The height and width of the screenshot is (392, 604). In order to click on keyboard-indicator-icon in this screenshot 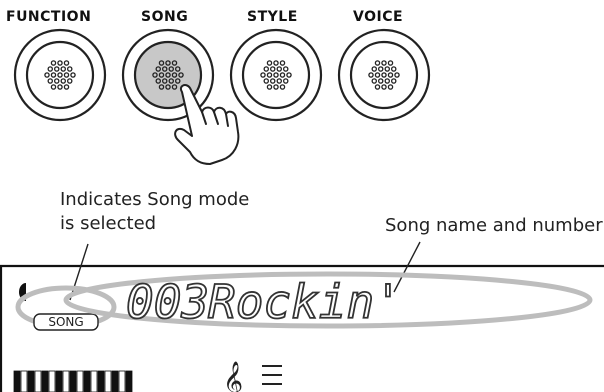, I will do `click(73, 381)`.